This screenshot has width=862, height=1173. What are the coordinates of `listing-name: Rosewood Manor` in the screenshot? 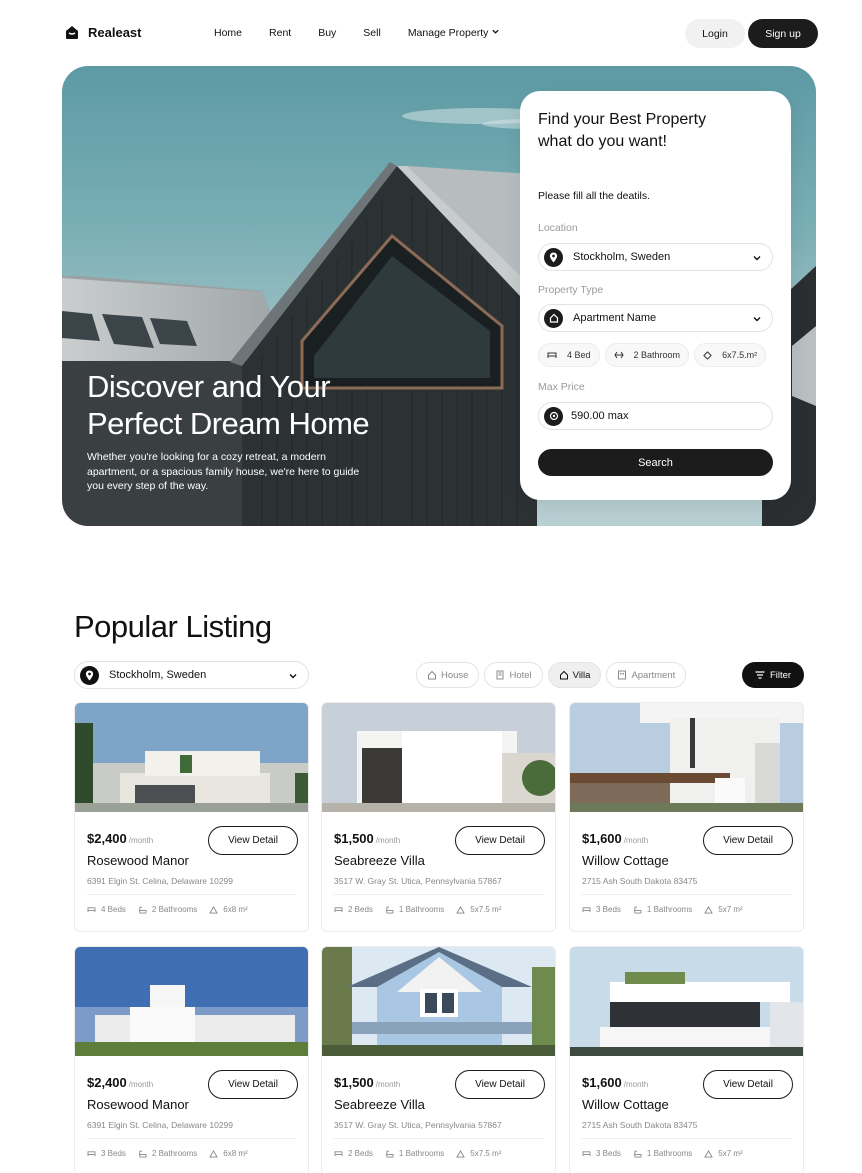 It's located at (138, 1104).